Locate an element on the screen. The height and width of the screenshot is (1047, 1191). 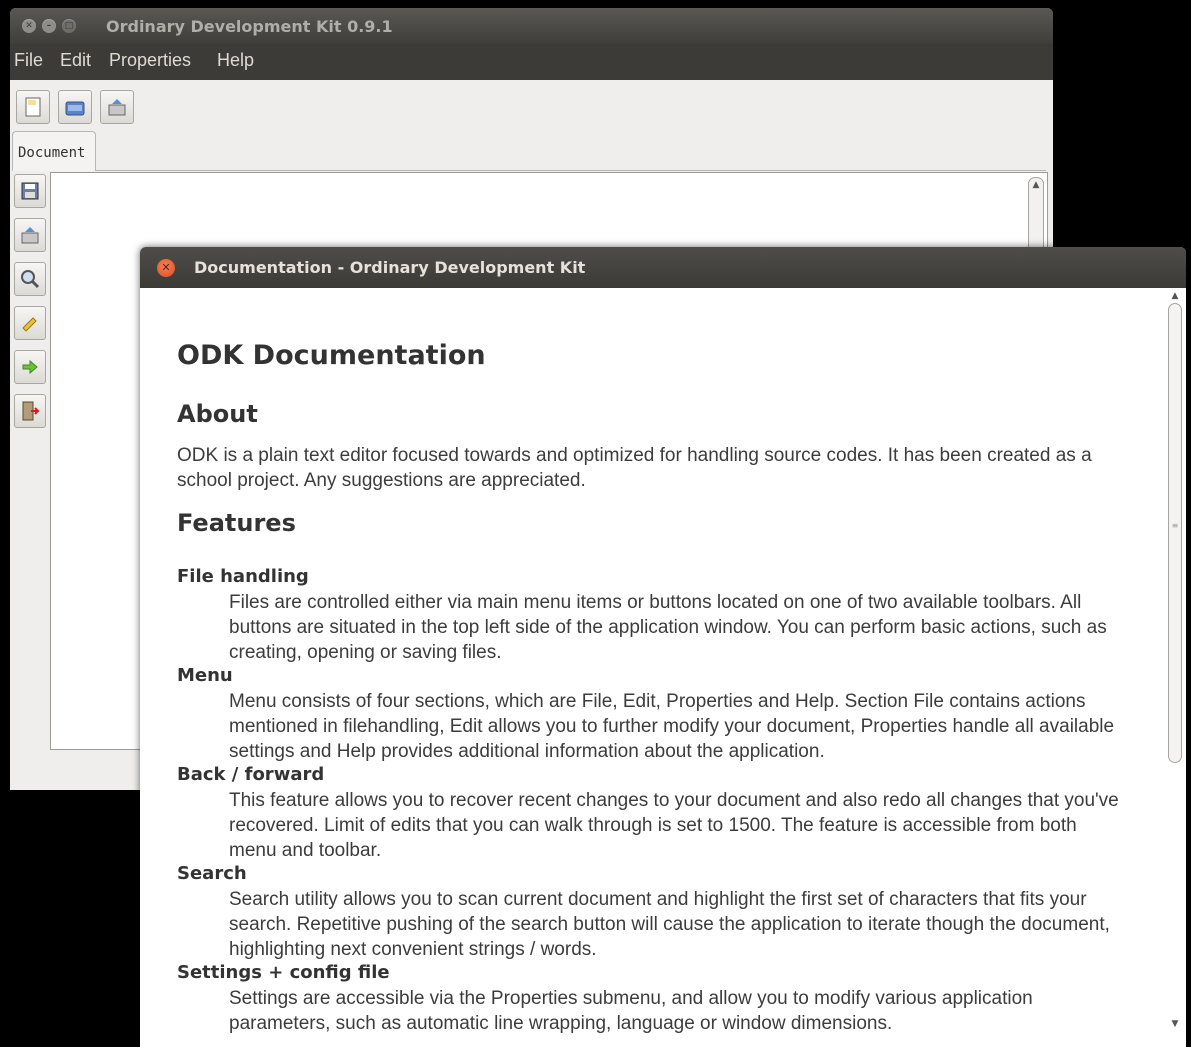
menubar: File Edit Properties Help is located at coordinates (531, 62).